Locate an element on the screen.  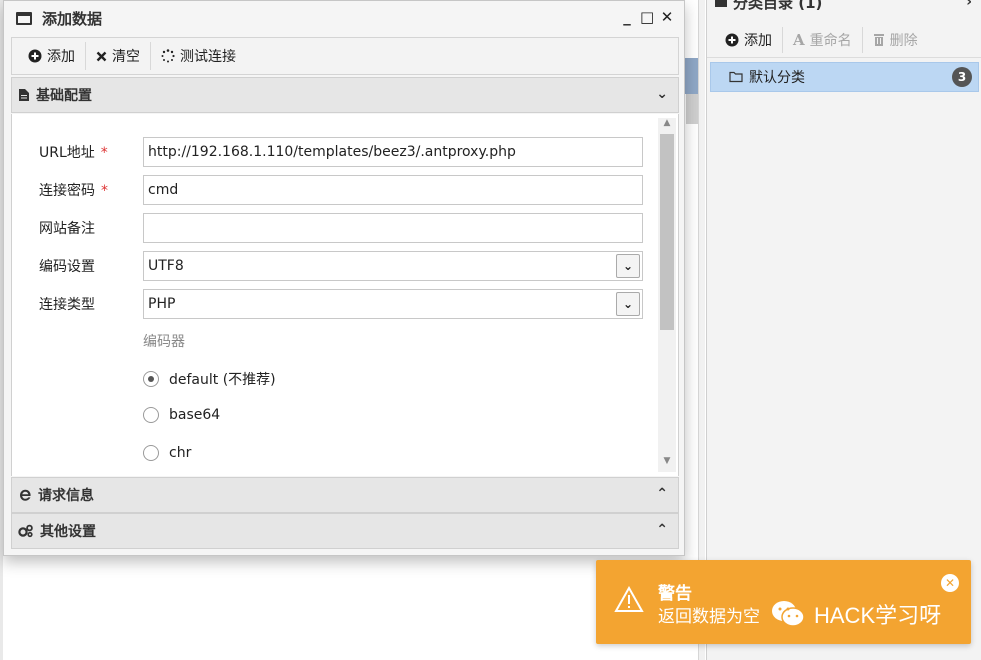
maximize-button: □ is located at coordinates (647, 17).